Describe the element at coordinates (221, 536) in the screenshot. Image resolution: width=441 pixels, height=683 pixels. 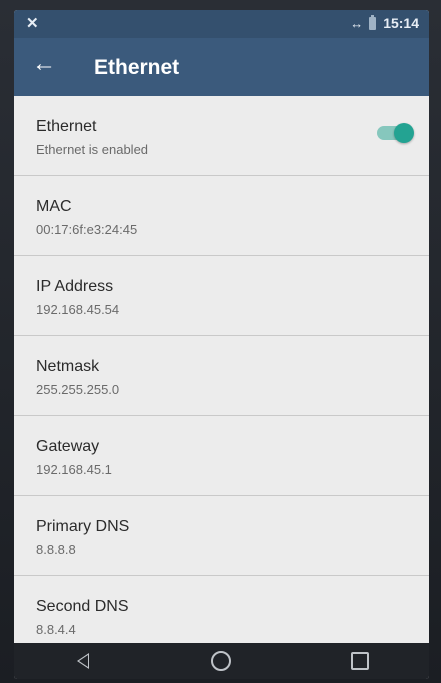
I see `list-item-primary-dns: Primary DNS 8.8.8.8` at that location.